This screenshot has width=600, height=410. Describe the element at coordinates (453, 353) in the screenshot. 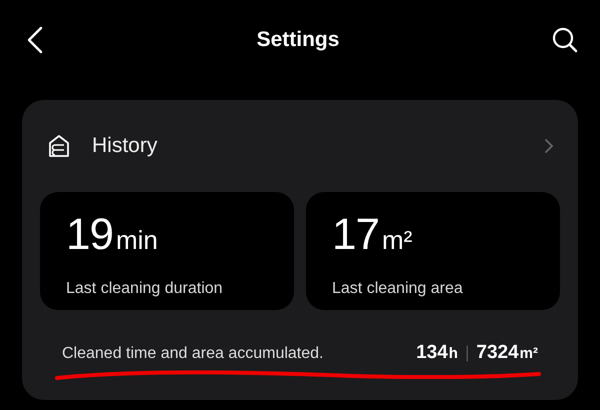

I see `total-time-unit: h` at that location.